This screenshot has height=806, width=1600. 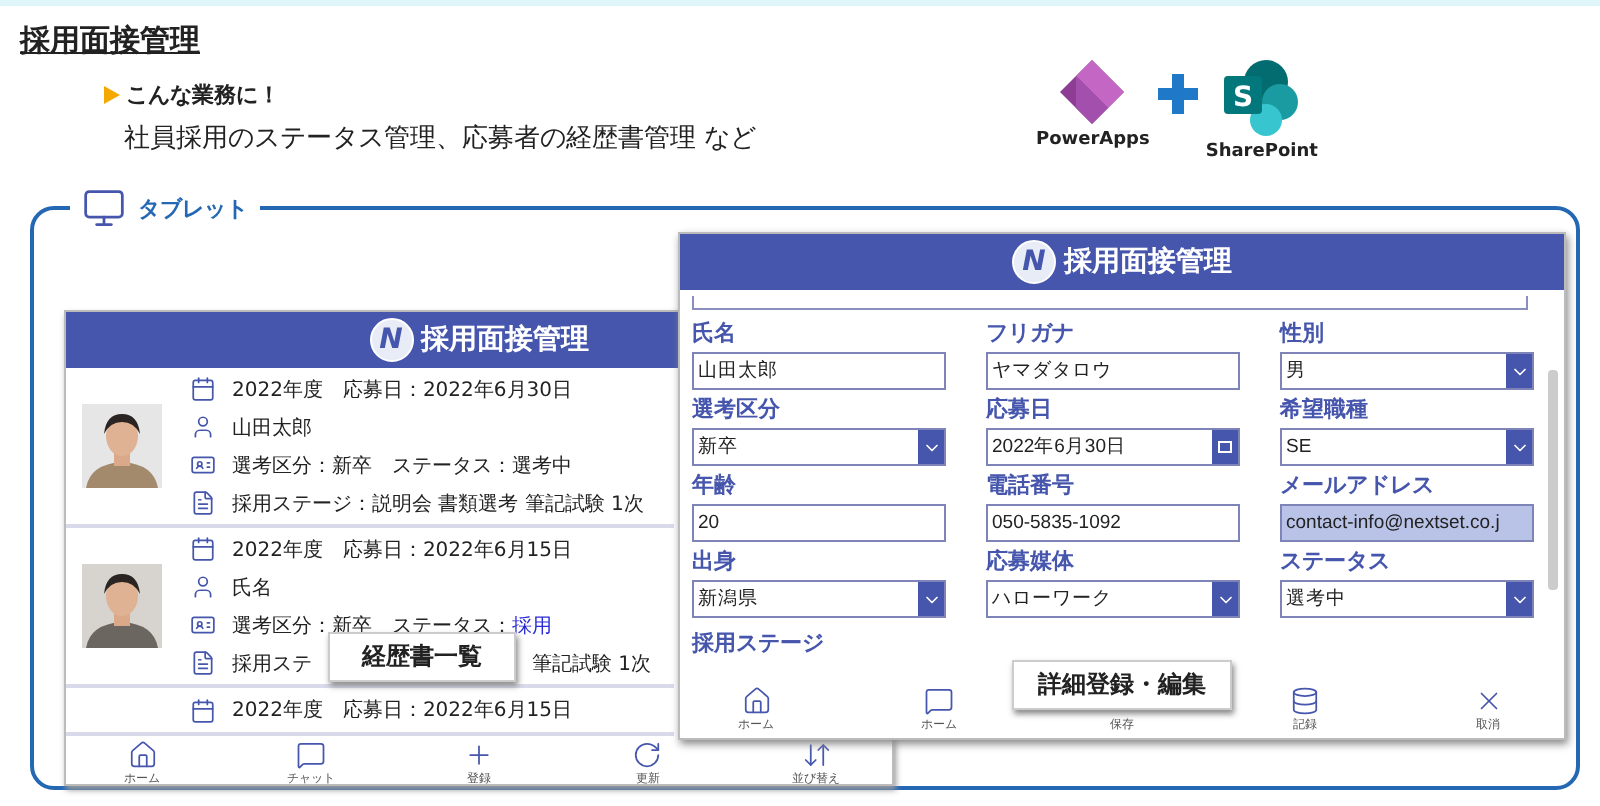 What do you see at coordinates (1122, 685) in the screenshot?
I see `callout-label: 詳細登録・編集` at bounding box center [1122, 685].